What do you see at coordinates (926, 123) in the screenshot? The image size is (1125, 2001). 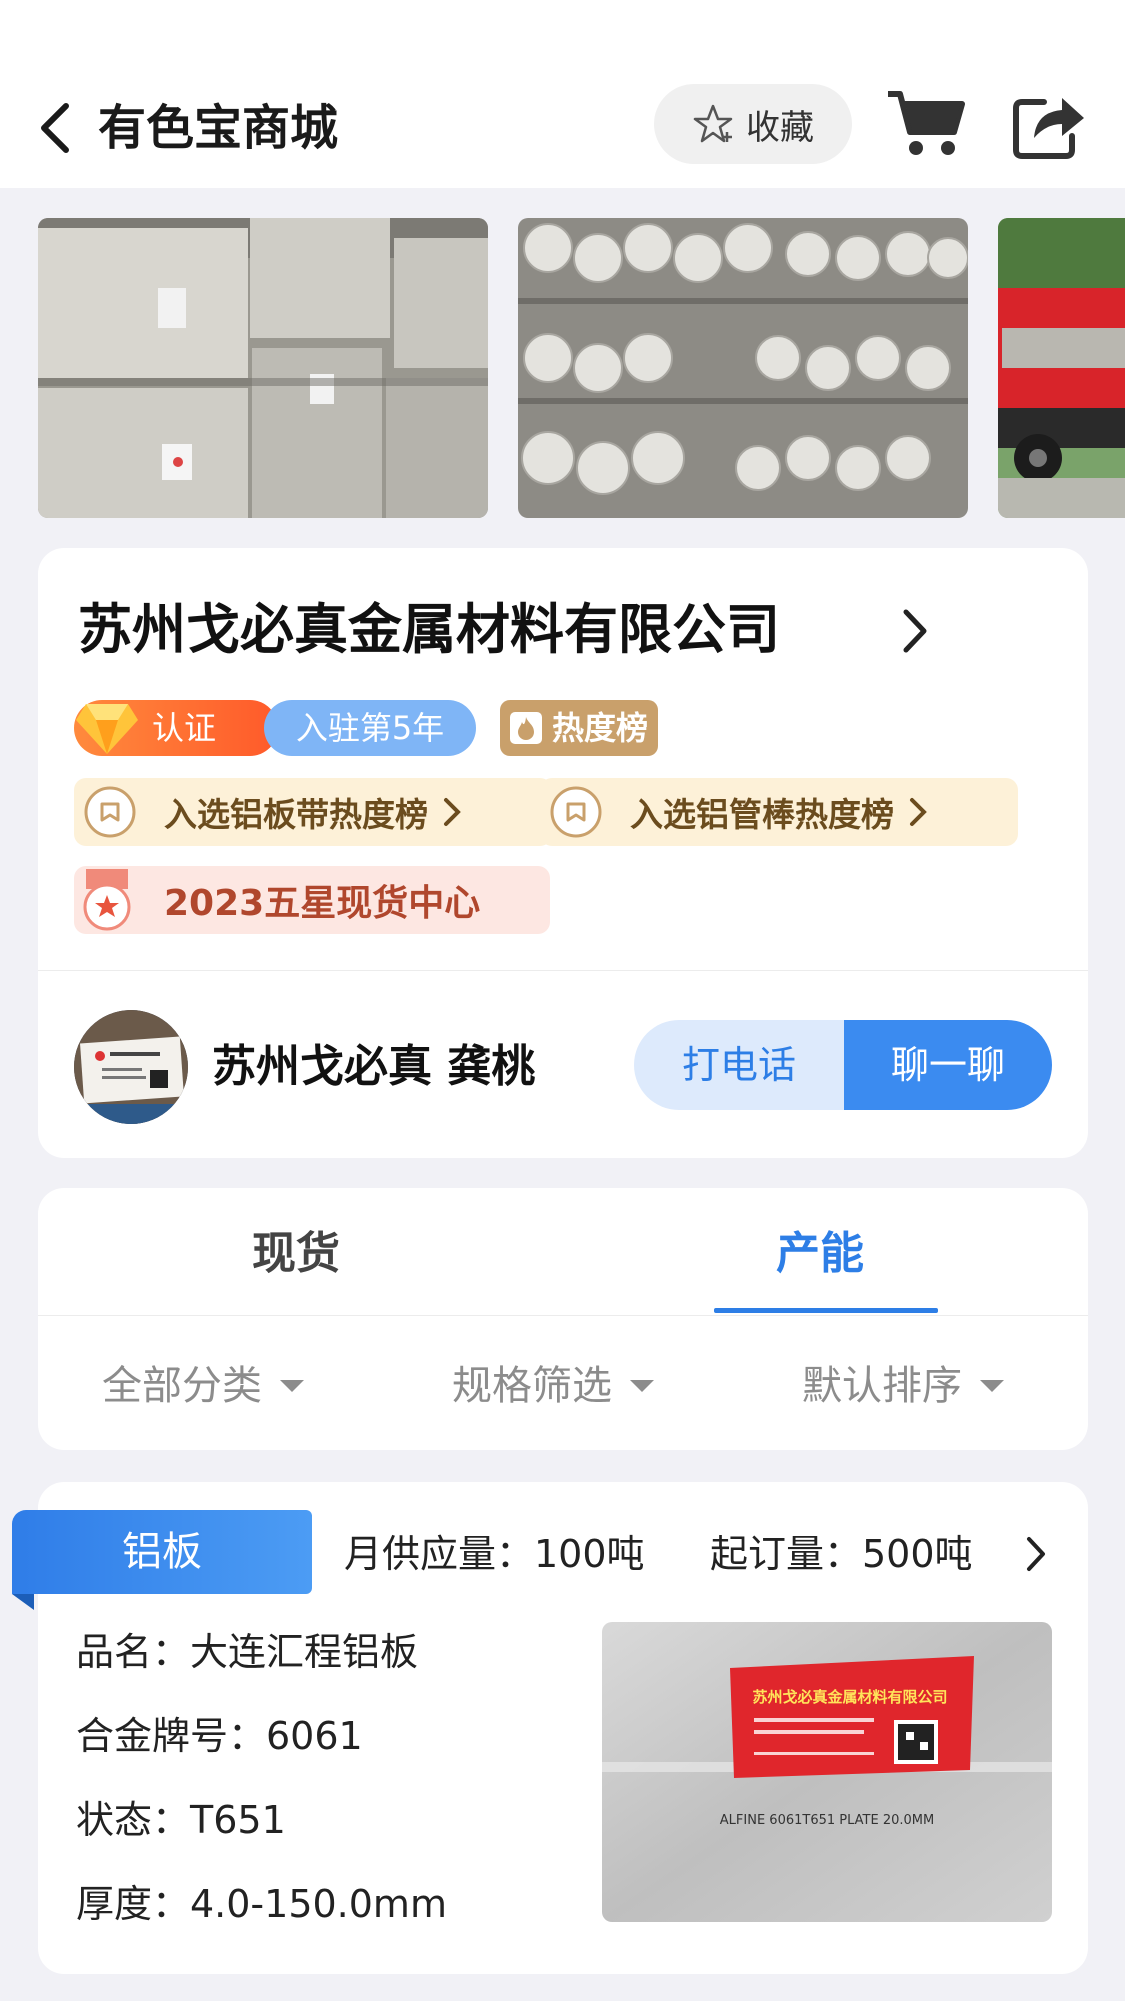 I see `cart-icon` at bounding box center [926, 123].